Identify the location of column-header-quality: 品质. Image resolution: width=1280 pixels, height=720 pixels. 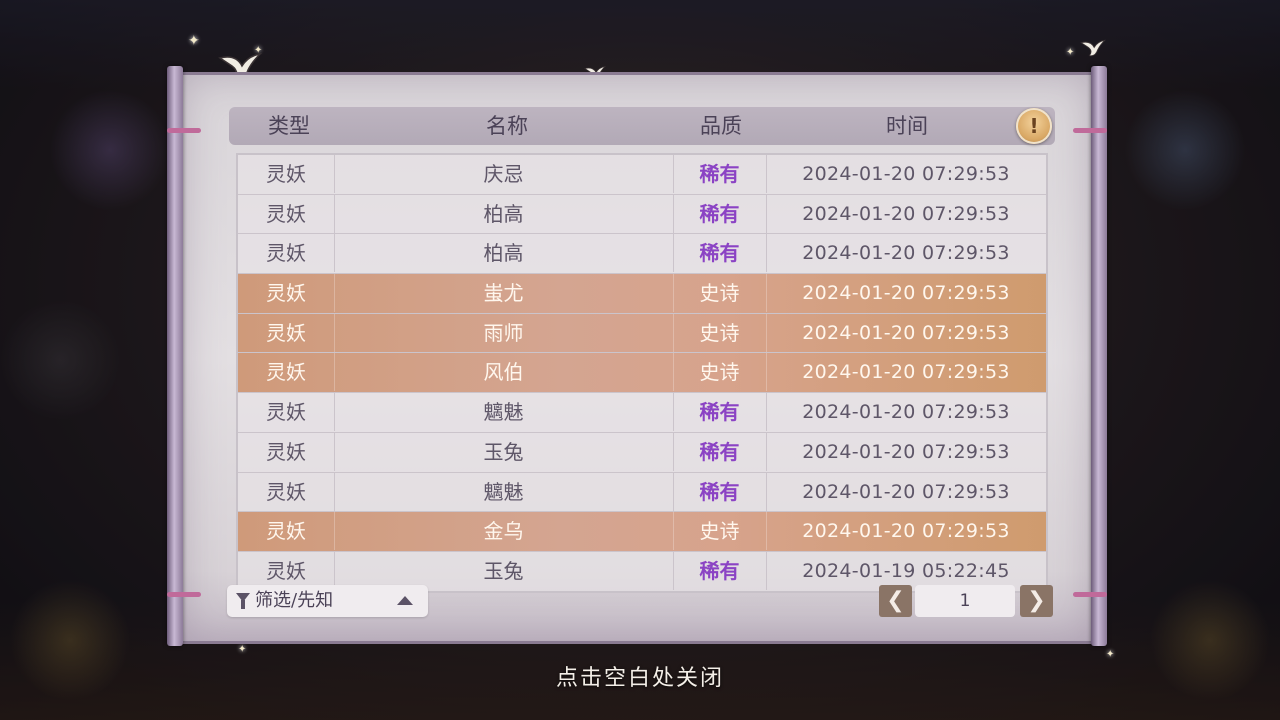
(721, 126).